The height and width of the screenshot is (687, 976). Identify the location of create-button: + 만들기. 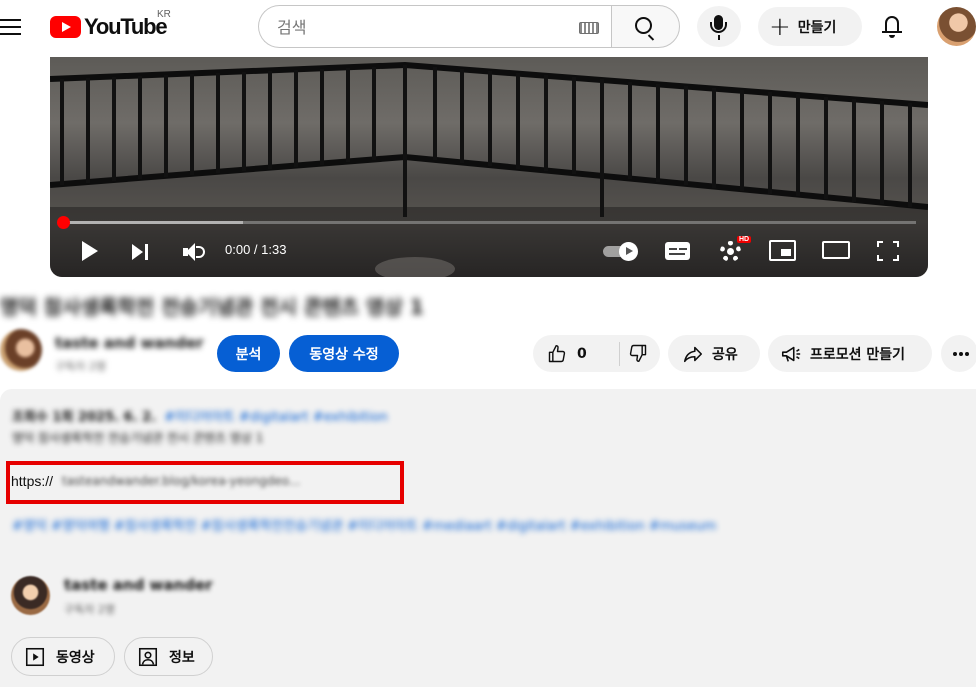
(810, 26).